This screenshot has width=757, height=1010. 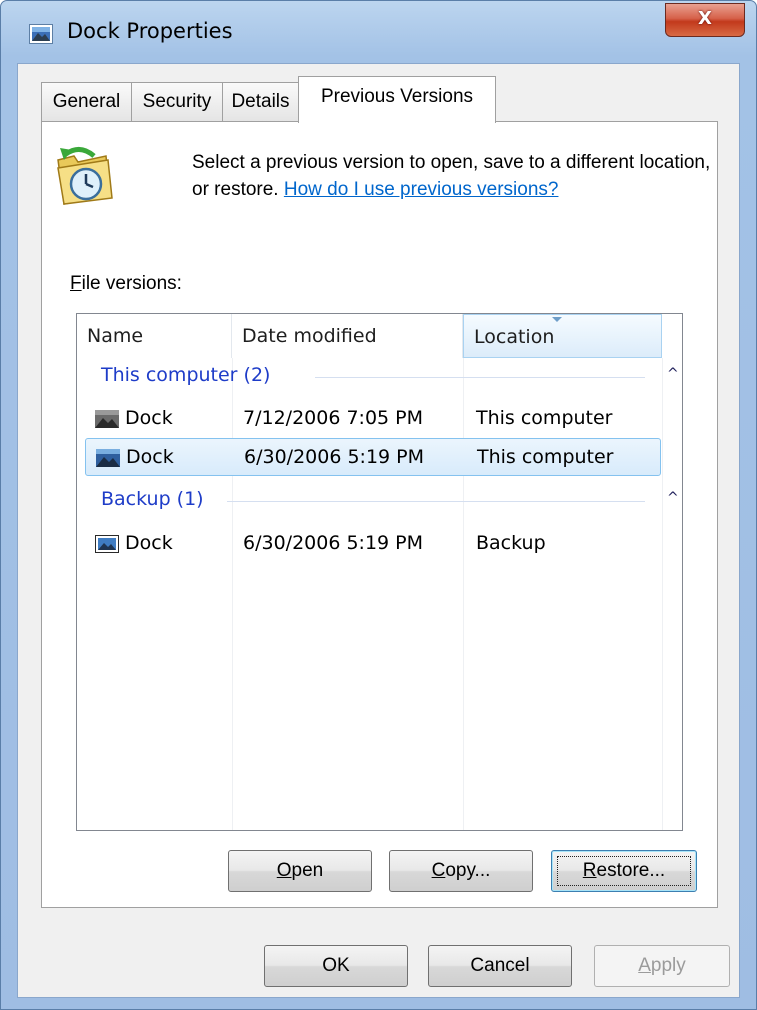 I want to click on file-versions-label: File versions:, so click(x=126, y=284).